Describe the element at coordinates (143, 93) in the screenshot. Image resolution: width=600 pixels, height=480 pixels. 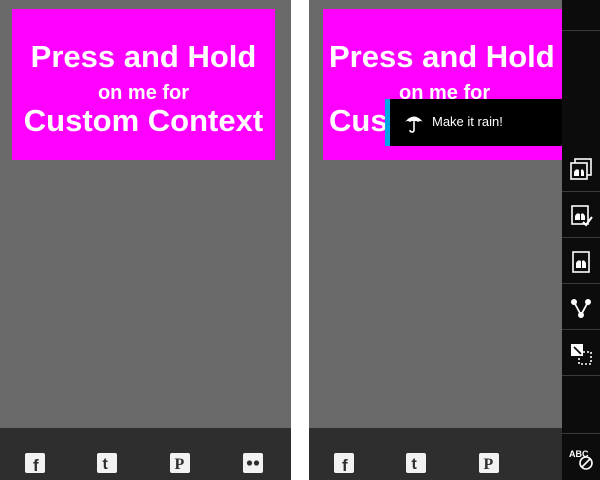
I see `hold-box-subtitle: on me for` at that location.